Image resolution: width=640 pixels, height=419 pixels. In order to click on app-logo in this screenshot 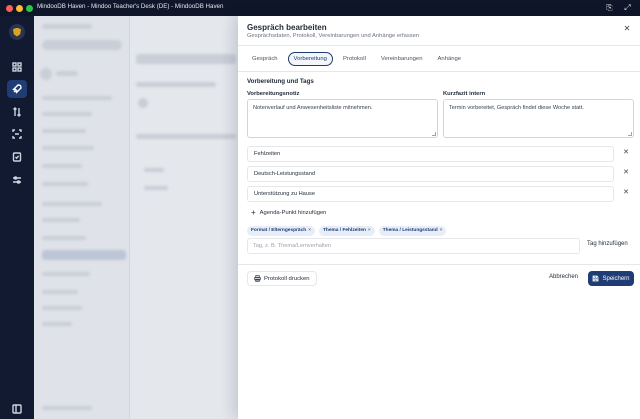, I will do `click(17, 32)`.